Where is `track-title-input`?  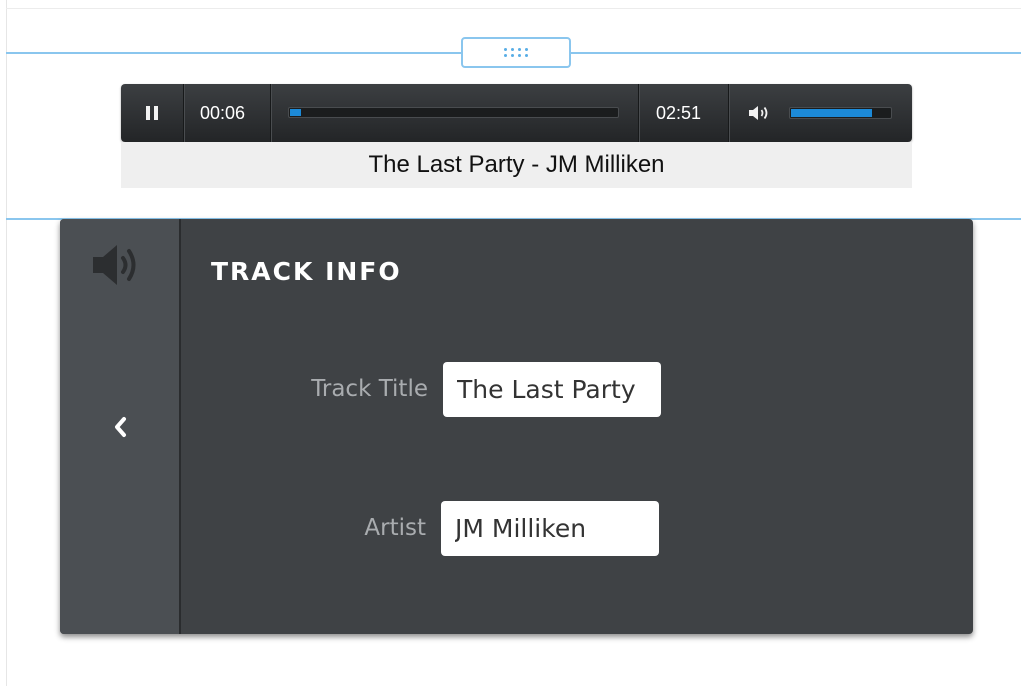 track-title-input is located at coordinates (552, 389).